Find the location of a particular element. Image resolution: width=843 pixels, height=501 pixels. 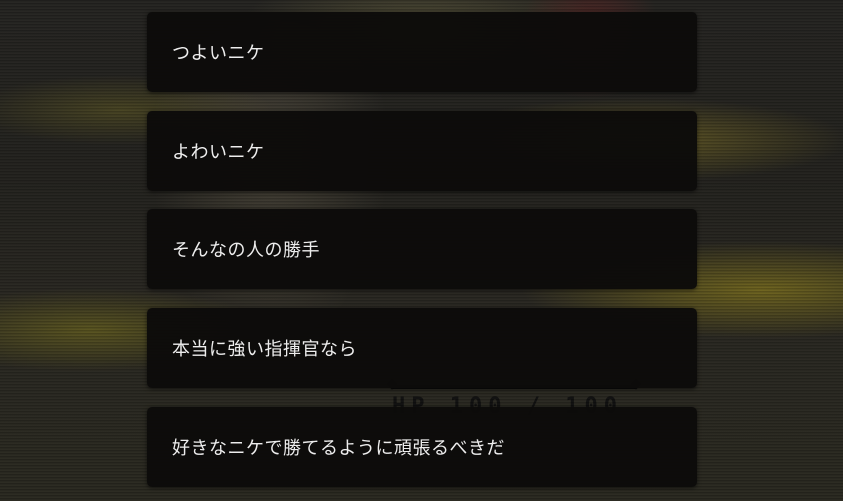

choice-option-5: 好きなニケで勝てるように頑張るべきだ is located at coordinates (422, 447).